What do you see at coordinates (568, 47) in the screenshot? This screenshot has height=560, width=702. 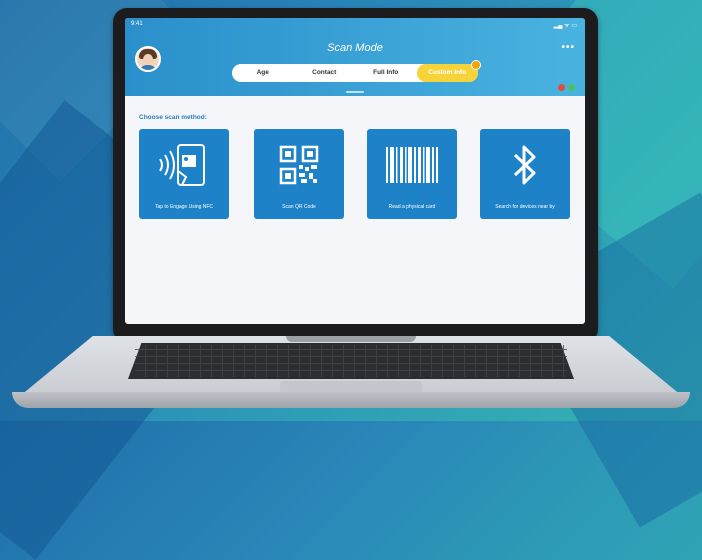 I see `more-options-icon: •••` at bounding box center [568, 47].